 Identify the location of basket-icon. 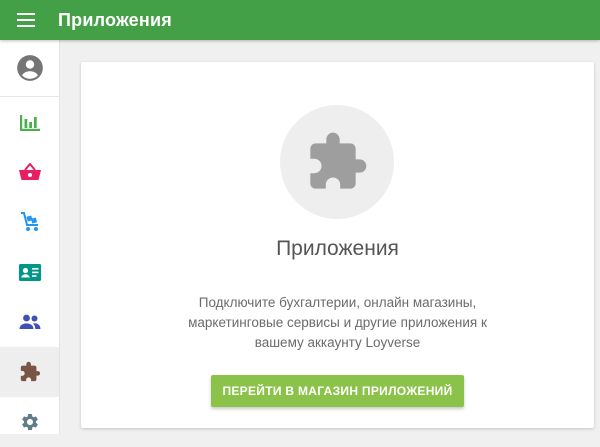
(29, 171).